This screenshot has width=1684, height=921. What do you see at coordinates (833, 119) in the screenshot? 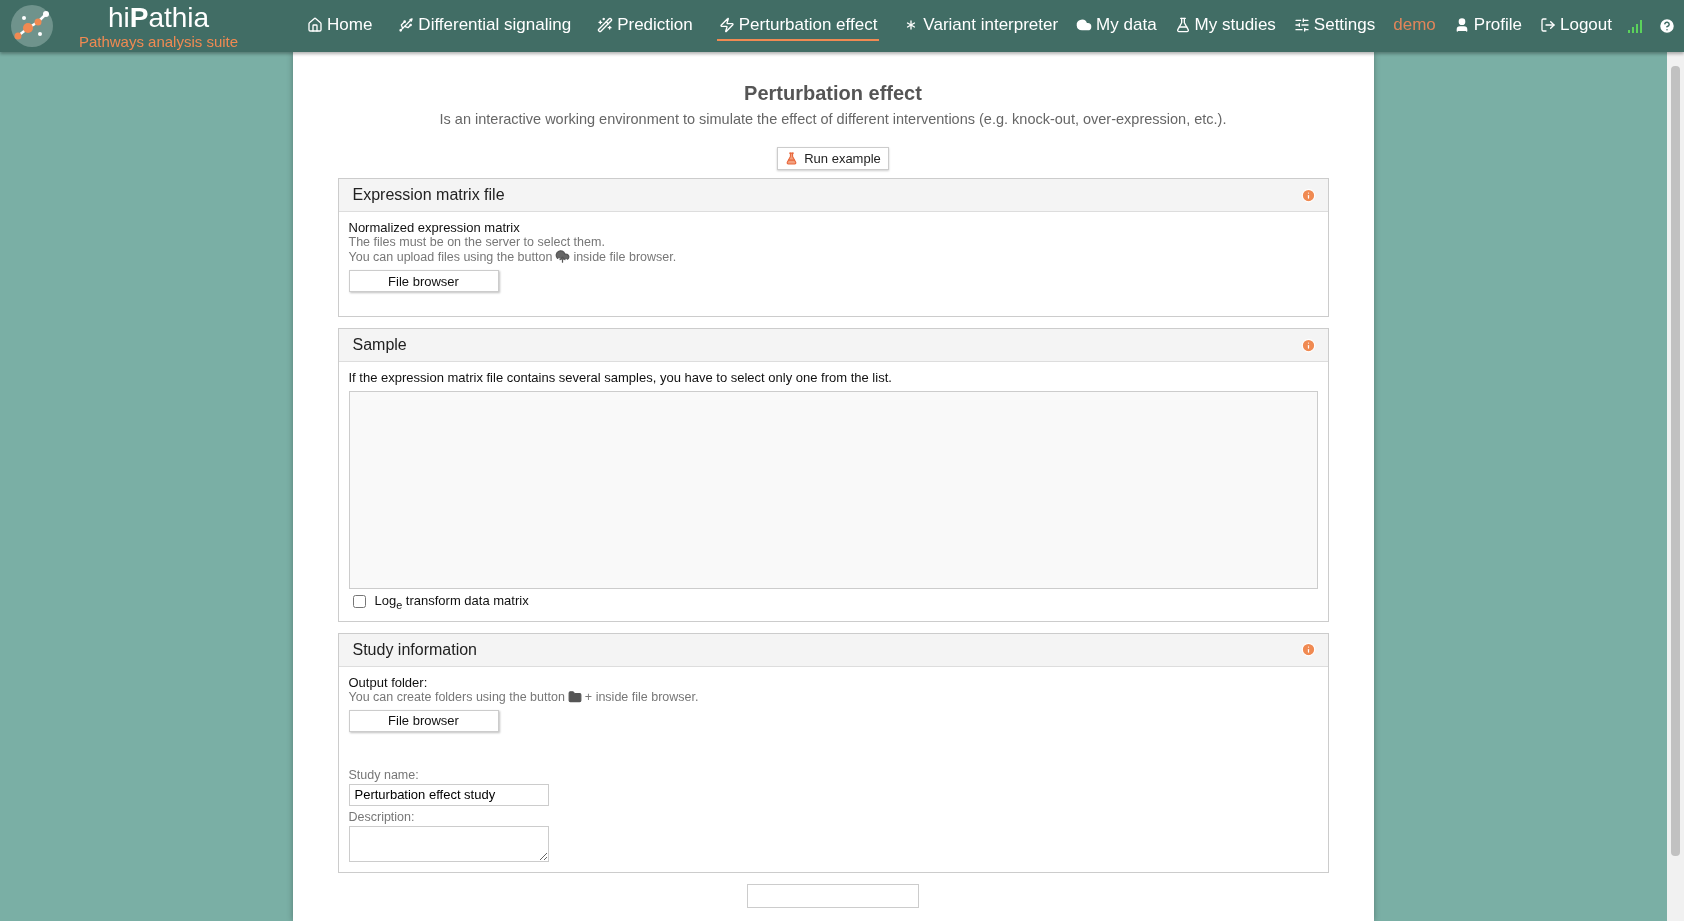
I see `page-subtitle: Is an interactive working environment to simulate the effect of different interventions (e.g. knock-out, over-expression, etc.).` at bounding box center [833, 119].